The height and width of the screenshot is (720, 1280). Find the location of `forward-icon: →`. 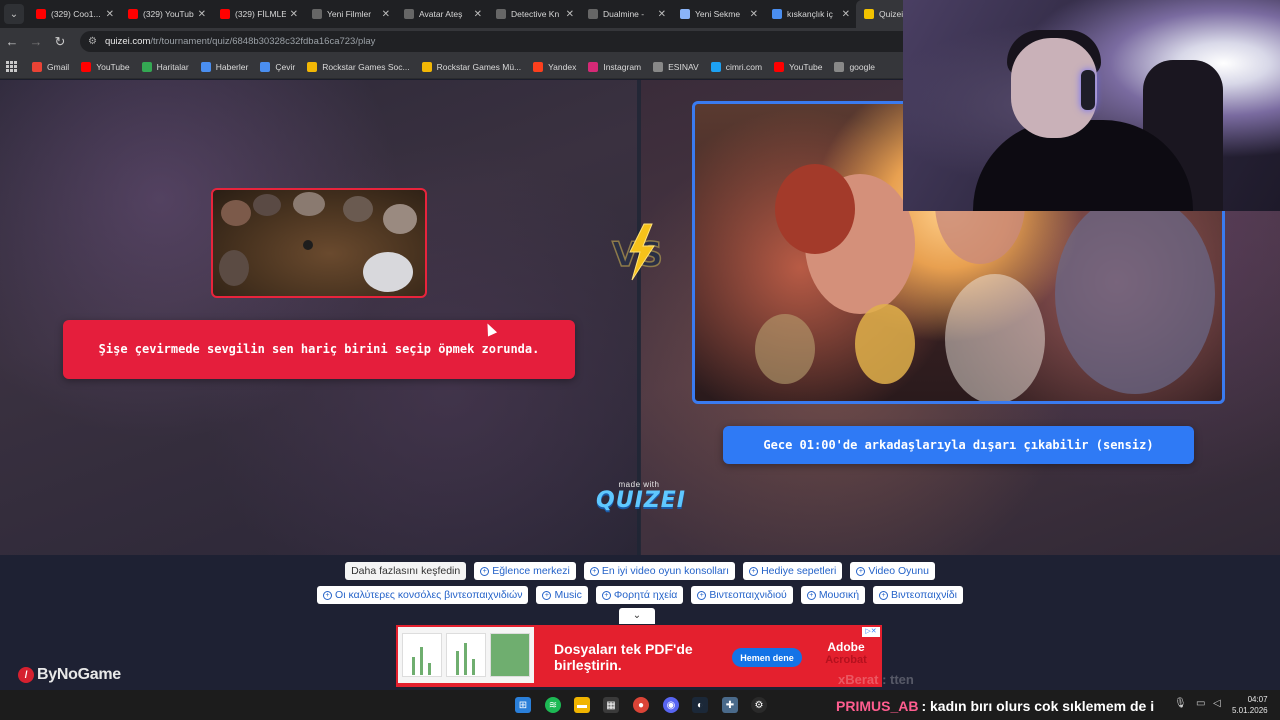

forward-icon: → is located at coordinates (36, 41).